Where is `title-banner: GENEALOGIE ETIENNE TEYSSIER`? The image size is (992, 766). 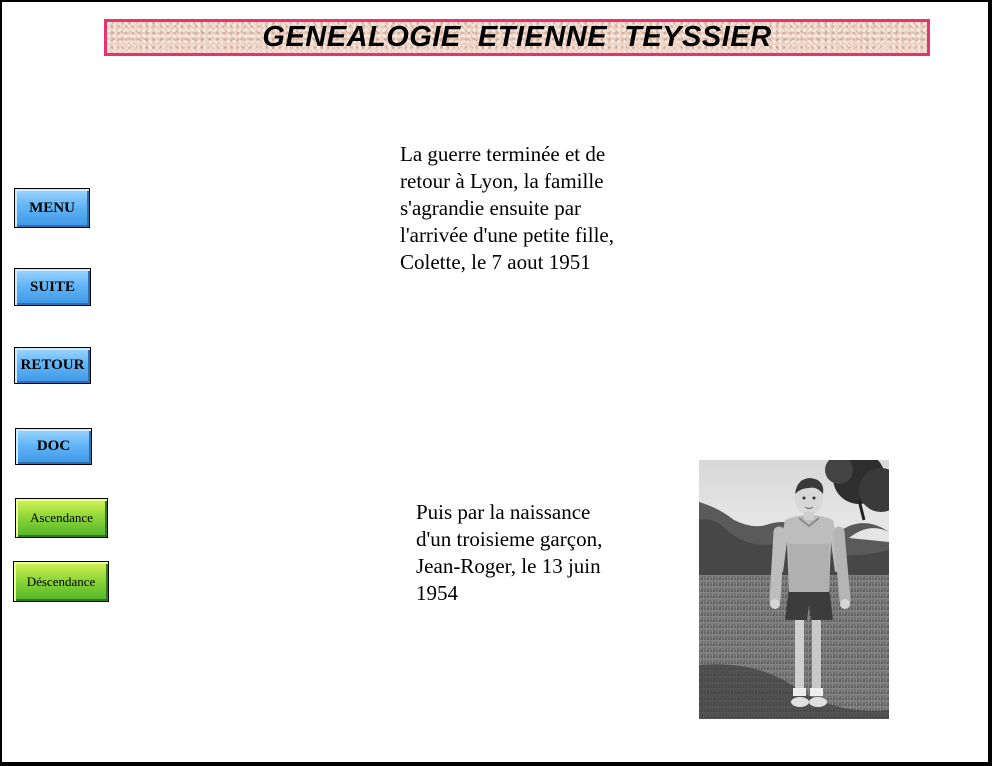 title-banner: GENEALOGIE ETIENNE TEYSSIER is located at coordinates (517, 37).